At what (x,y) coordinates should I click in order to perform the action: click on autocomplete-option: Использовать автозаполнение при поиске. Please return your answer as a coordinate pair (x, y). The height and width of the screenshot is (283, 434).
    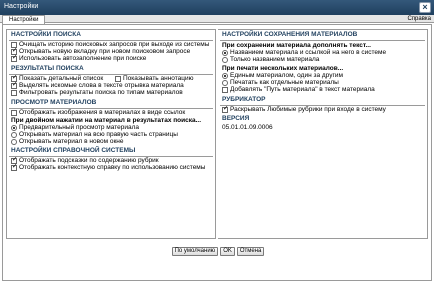
    Looking at the image, I should click on (111, 58).